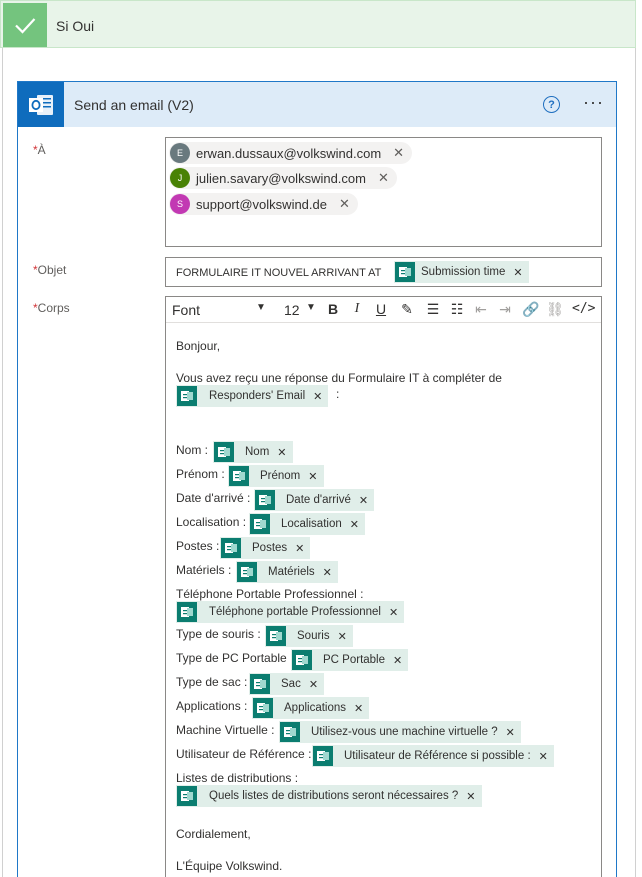  Describe the element at coordinates (555, 309) in the screenshot. I see `unlink-icon: ⛓` at that location.